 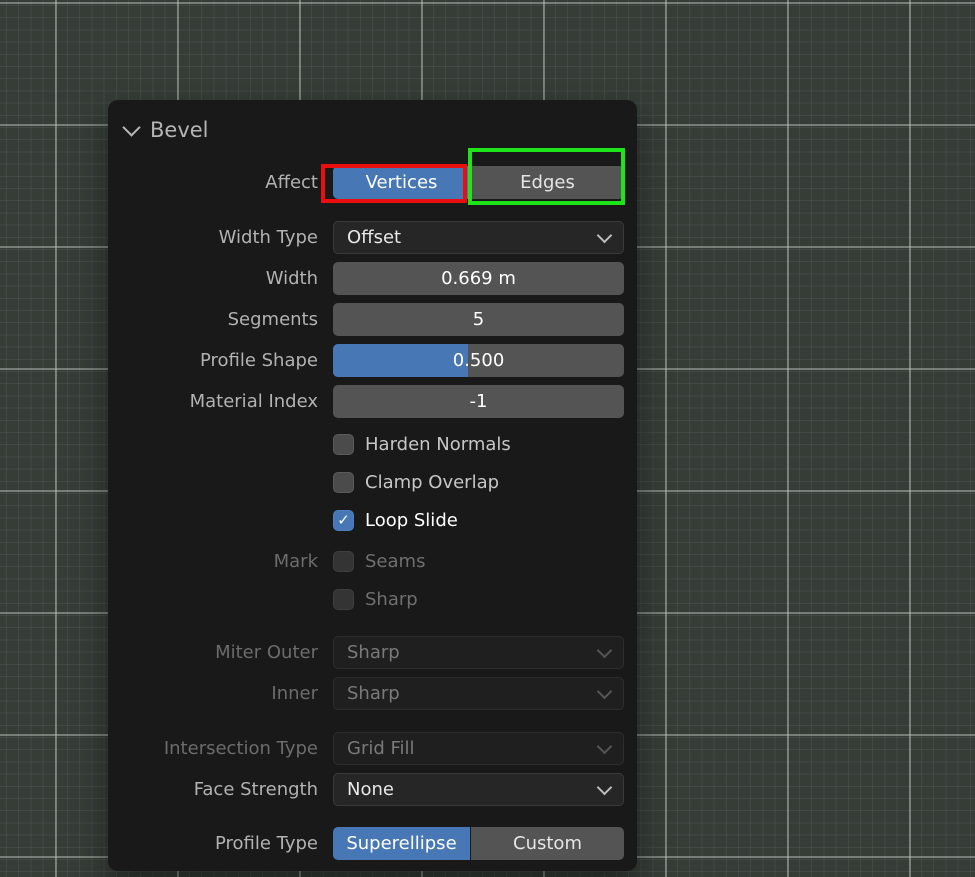 I want to click on checkmark-icon: ✓, so click(x=343, y=519).